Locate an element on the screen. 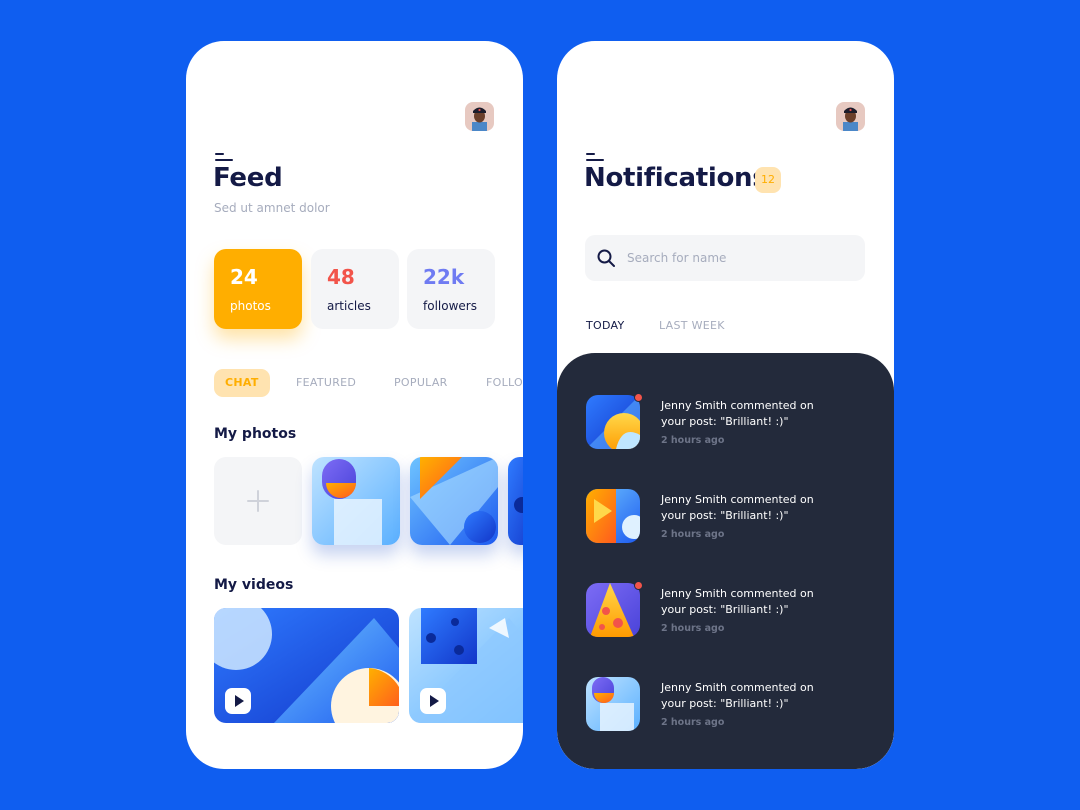 The image size is (1080, 810). tab-popular: POPULAR is located at coordinates (421, 383).